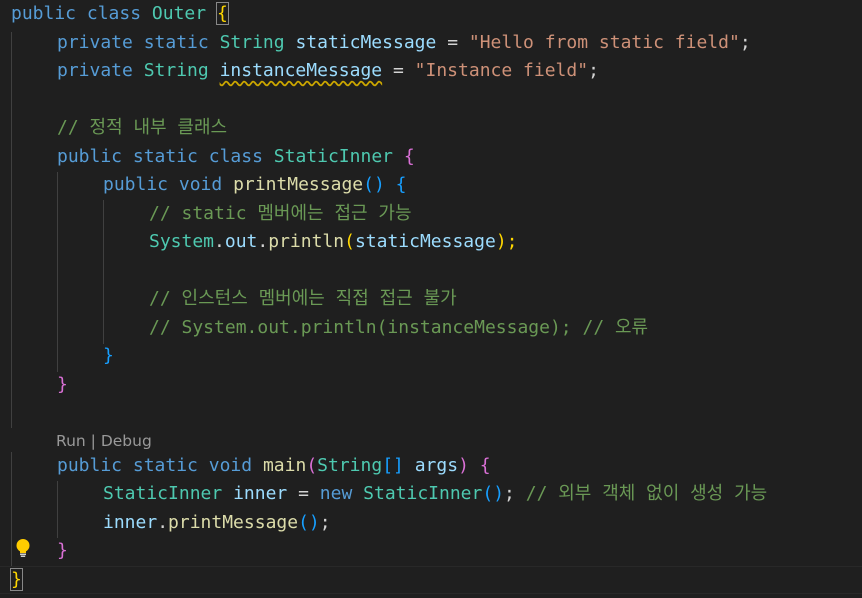 The width and height of the screenshot is (862, 598). I want to click on lightbulb-icon, so click(23, 548).